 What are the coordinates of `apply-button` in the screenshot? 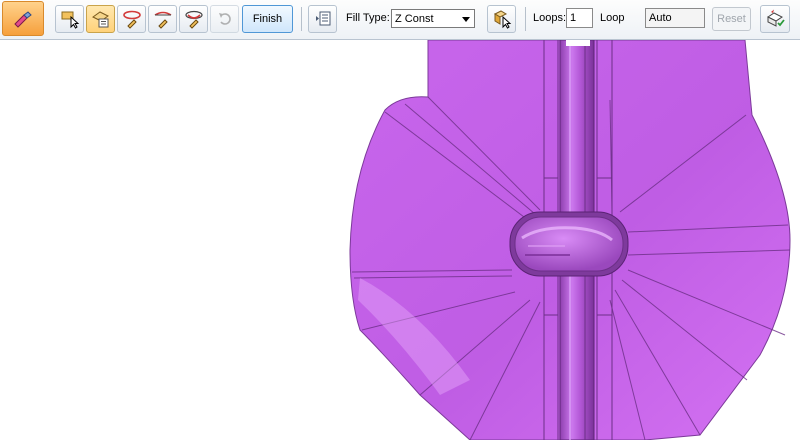 It's located at (775, 19).